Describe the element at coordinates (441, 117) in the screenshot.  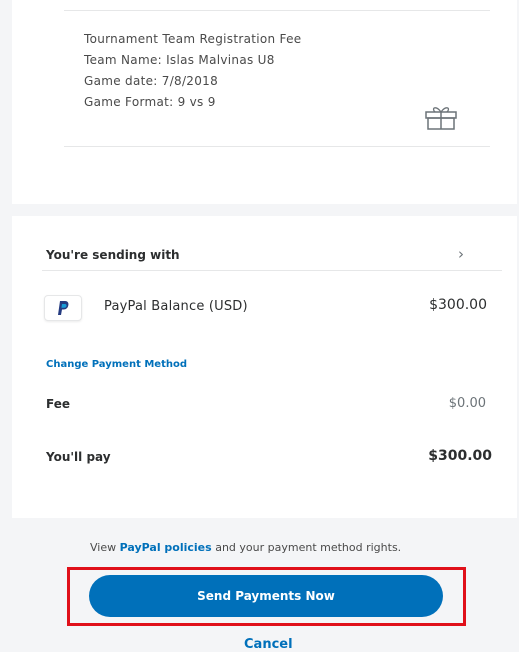
I see `gift-icon` at that location.